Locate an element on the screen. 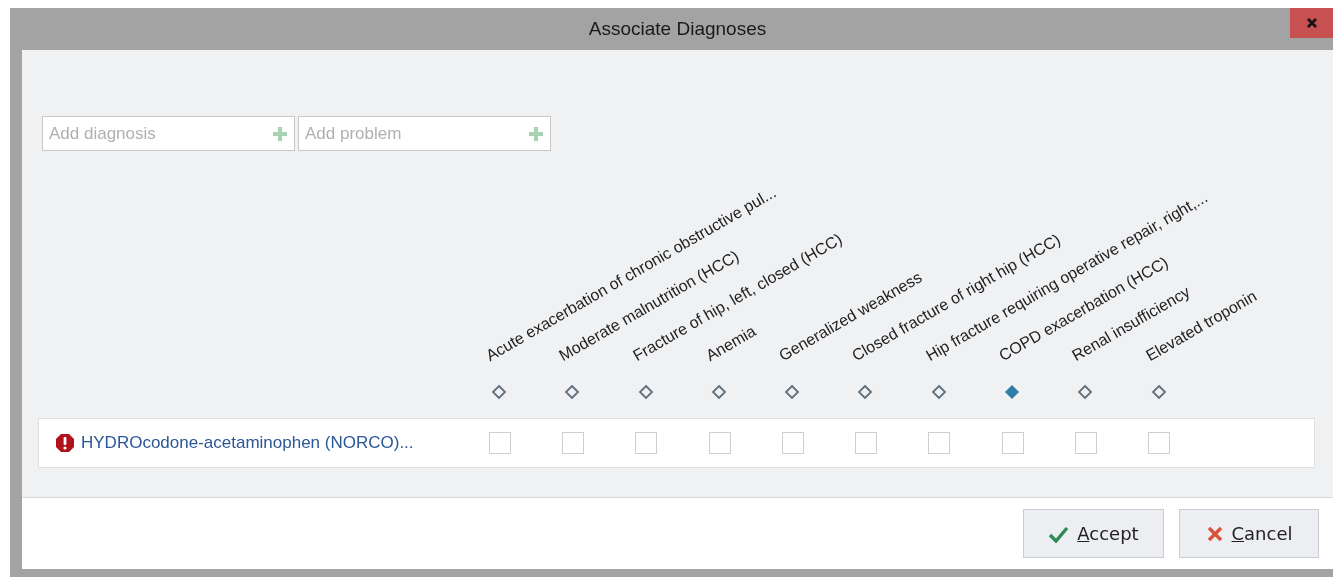  check-icon is located at coordinates (1059, 533).